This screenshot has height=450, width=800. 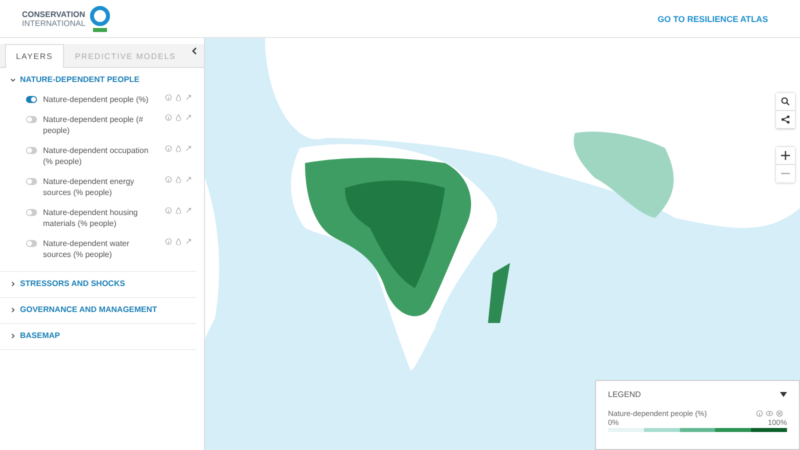 I want to click on layer-label: Nature-dependent housing materials (% people), so click(x=91, y=218).